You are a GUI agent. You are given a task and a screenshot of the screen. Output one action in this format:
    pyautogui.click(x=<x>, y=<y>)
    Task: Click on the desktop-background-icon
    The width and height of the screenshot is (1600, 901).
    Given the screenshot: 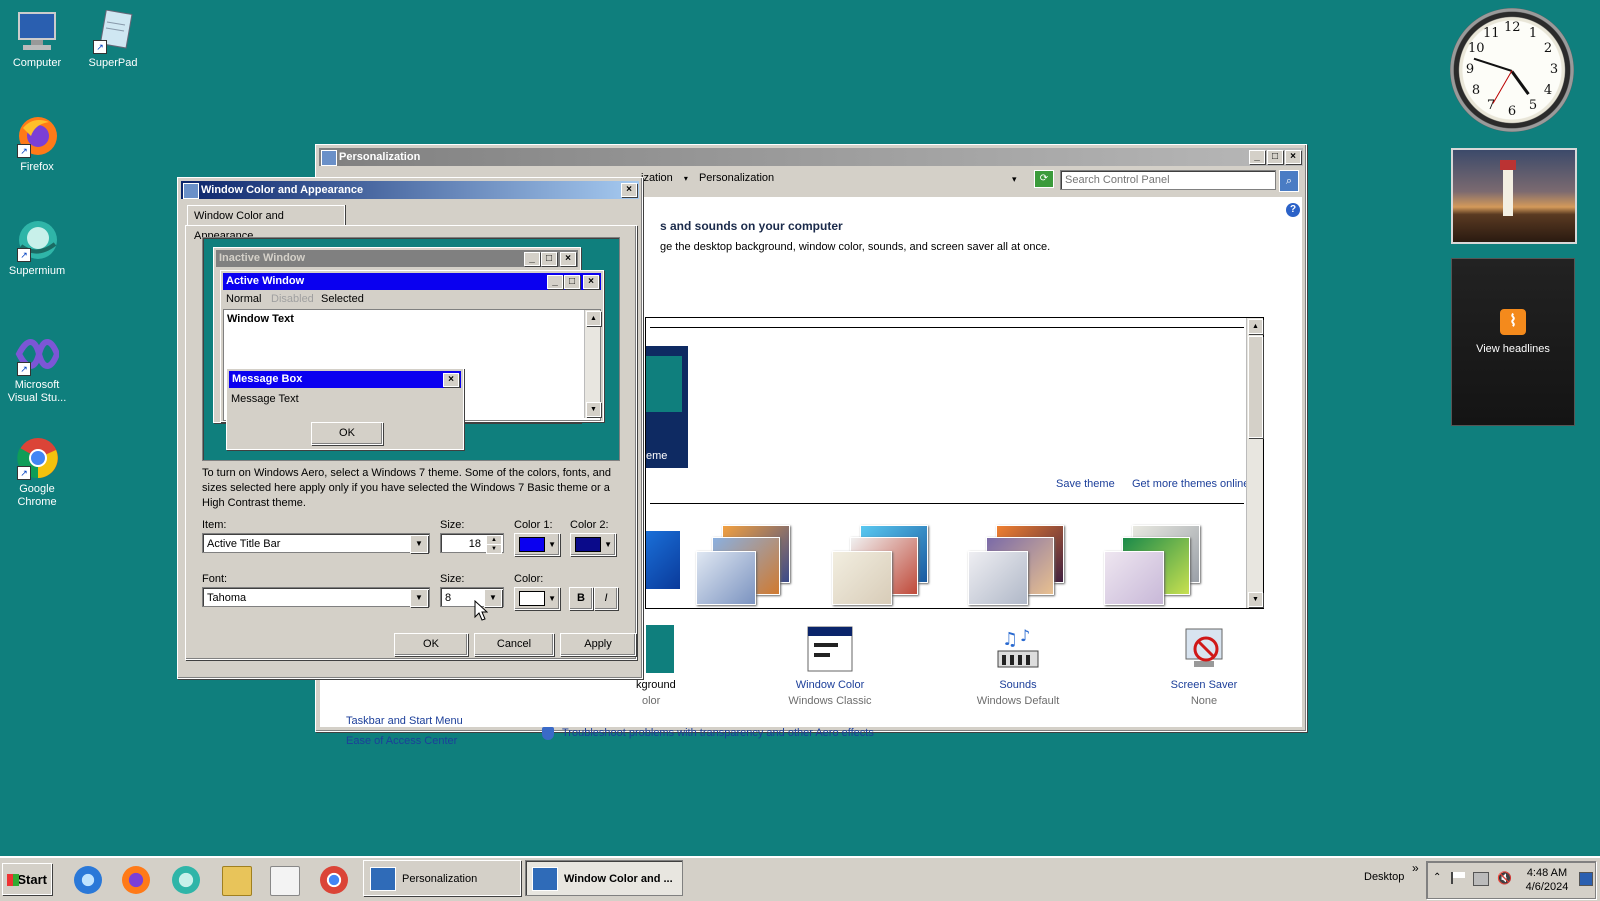 What is the action you would take?
    pyautogui.click(x=660, y=649)
    